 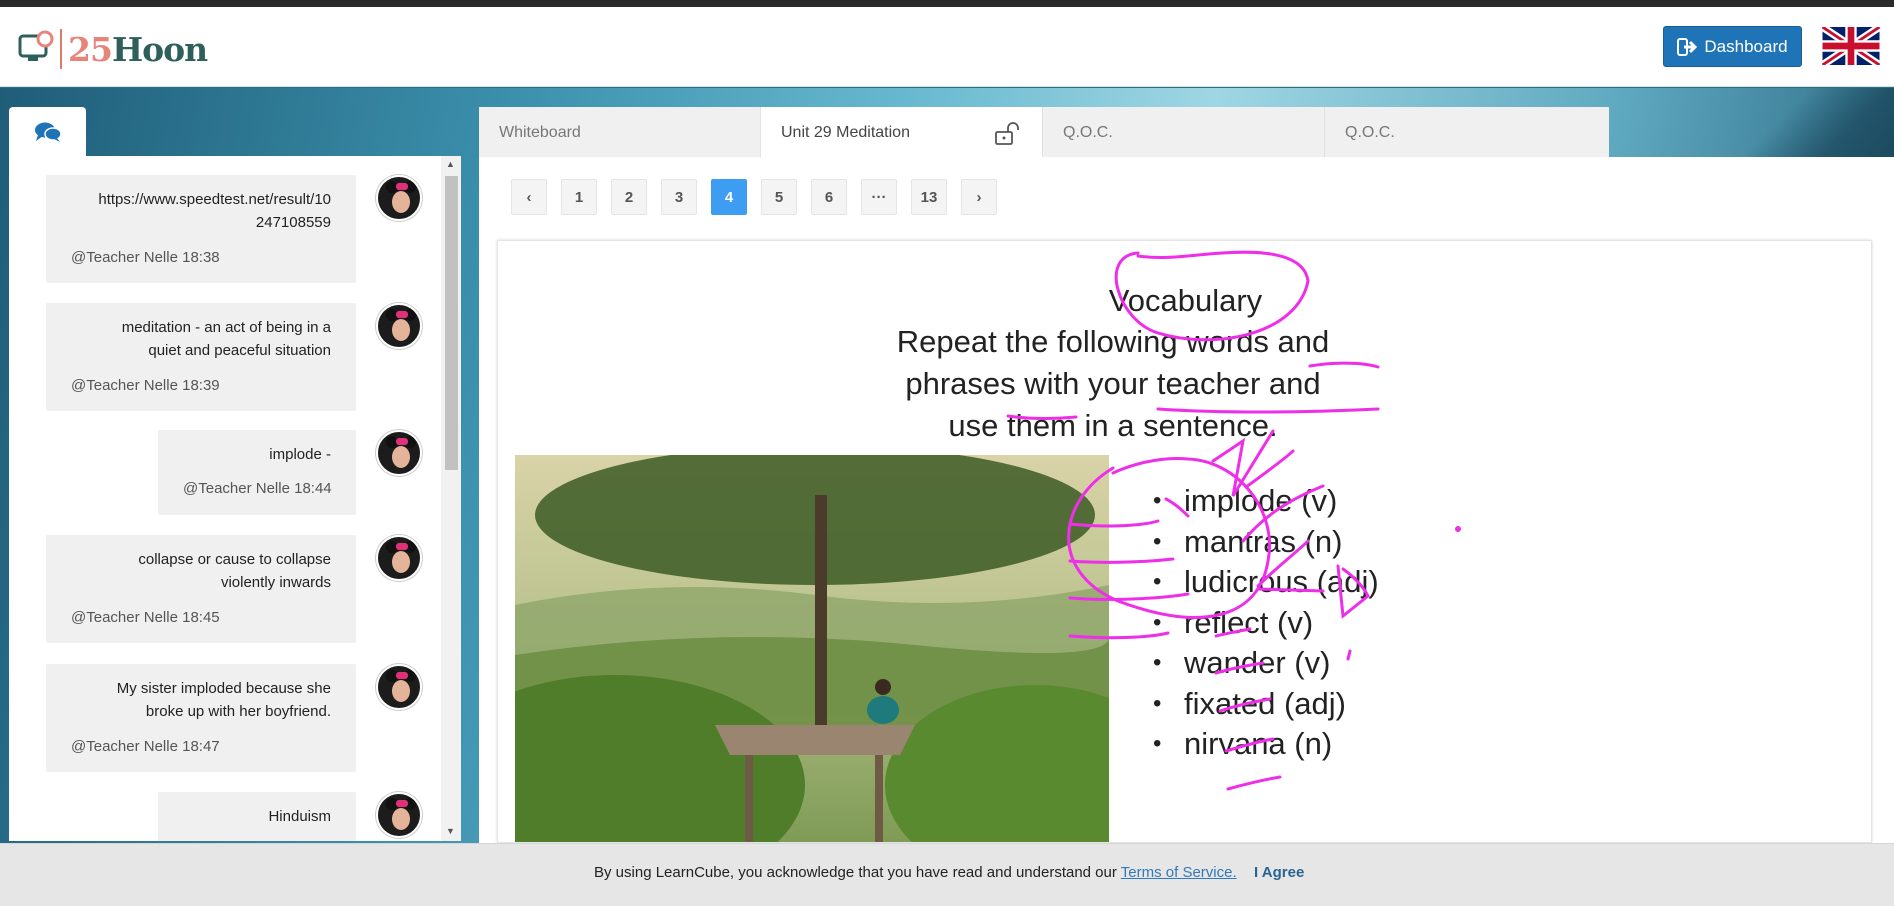 I want to click on scroll-down-icon: ▼, so click(x=450, y=831).